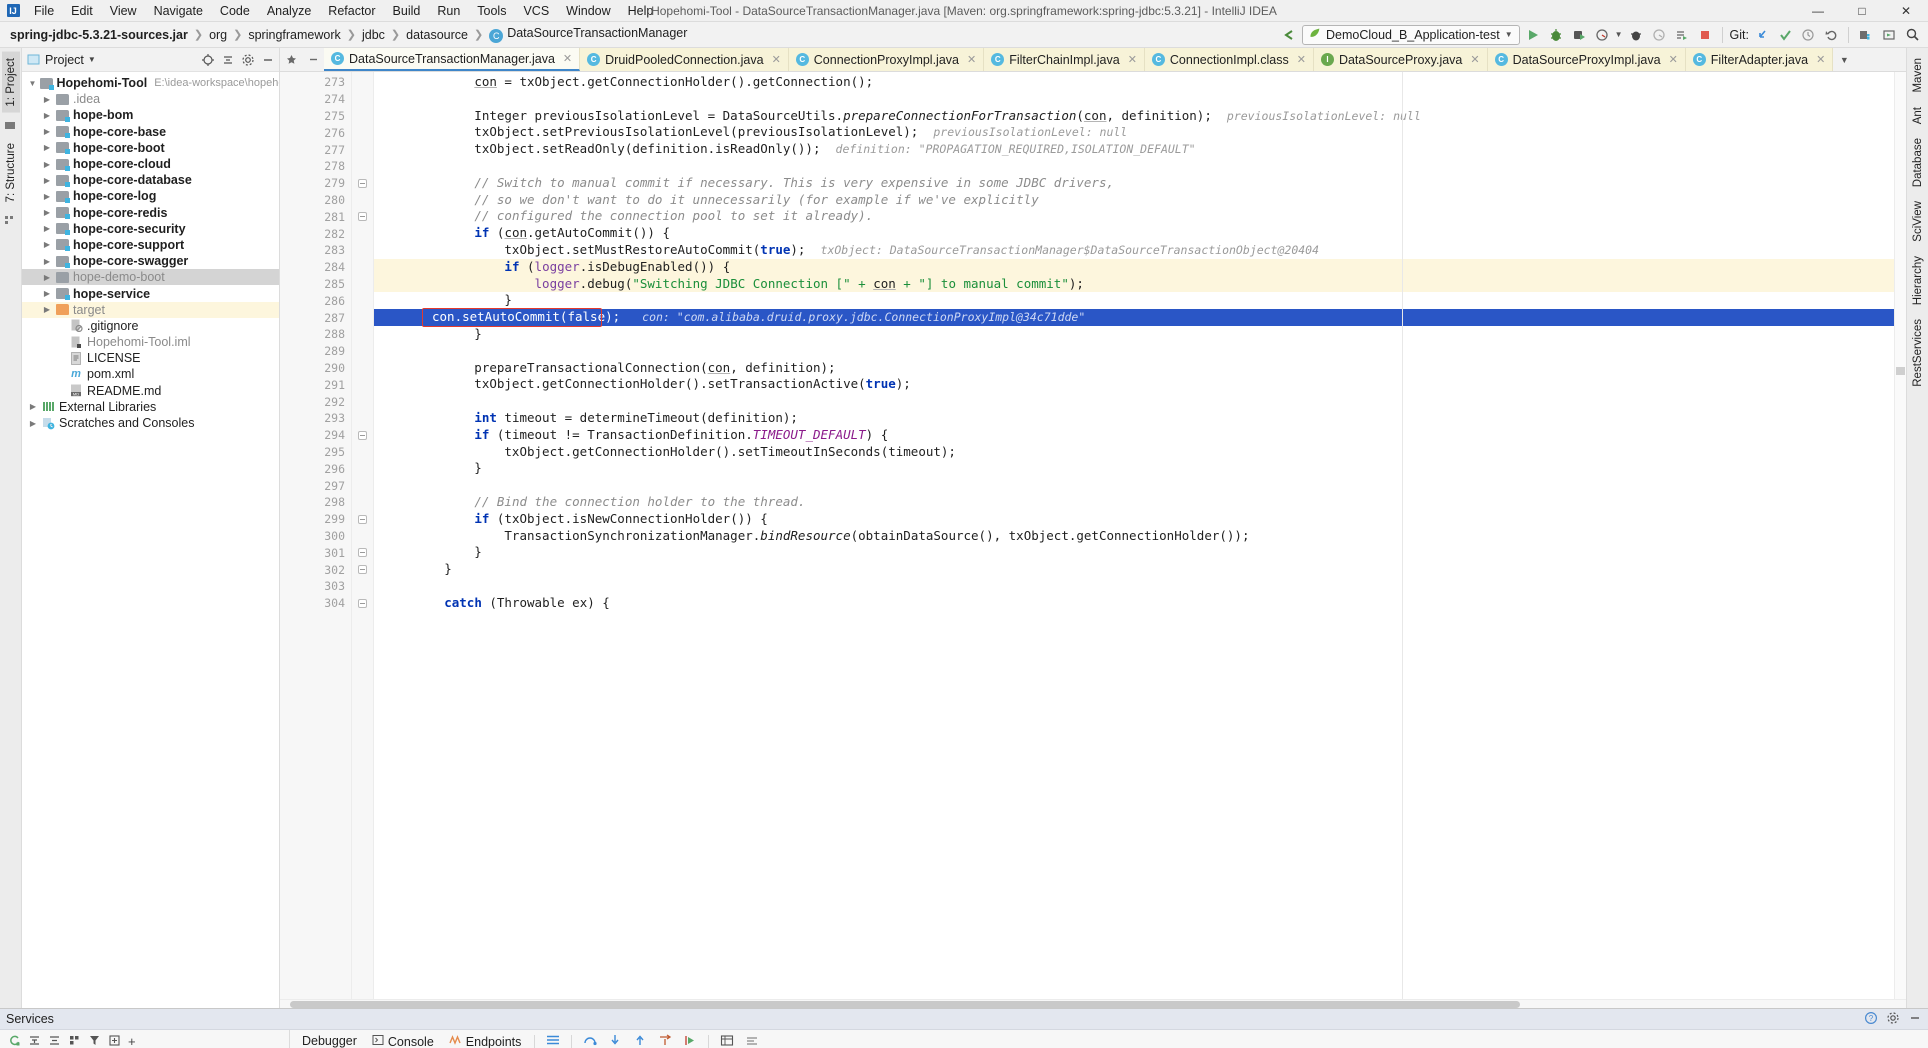 This screenshot has width=1928, height=1048. I want to click on right-rail-tab-restservices: RestServices, so click(1918, 353).